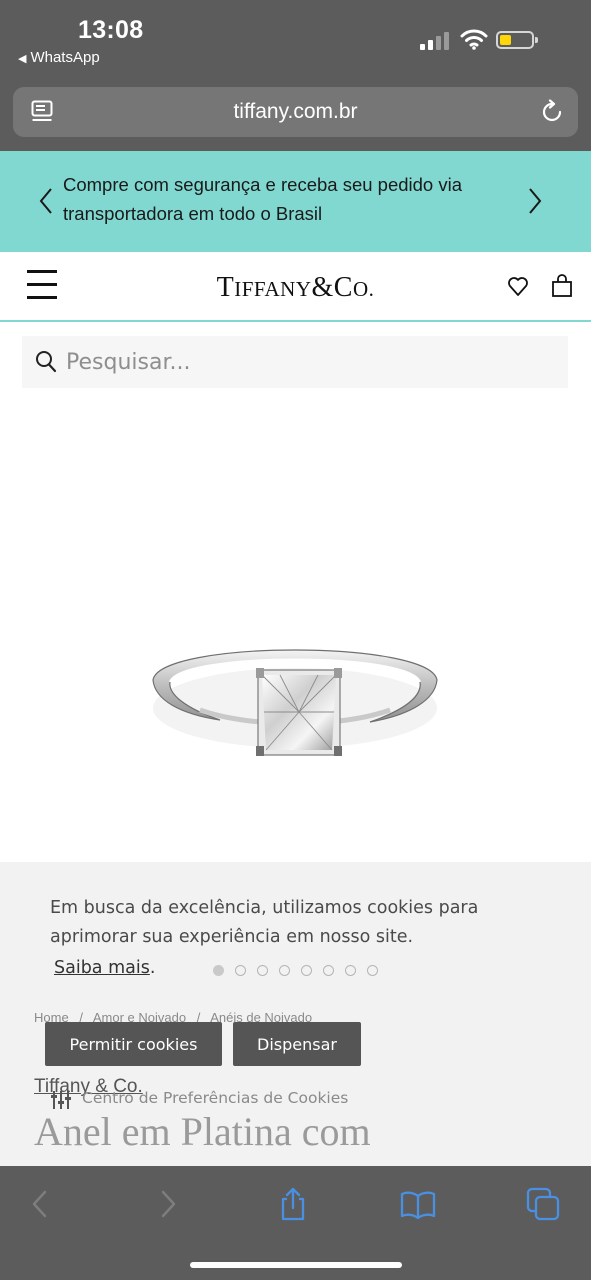 The height and width of the screenshot is (1280, 591). I want to click on status-time: 13:08, so click(111, 30).